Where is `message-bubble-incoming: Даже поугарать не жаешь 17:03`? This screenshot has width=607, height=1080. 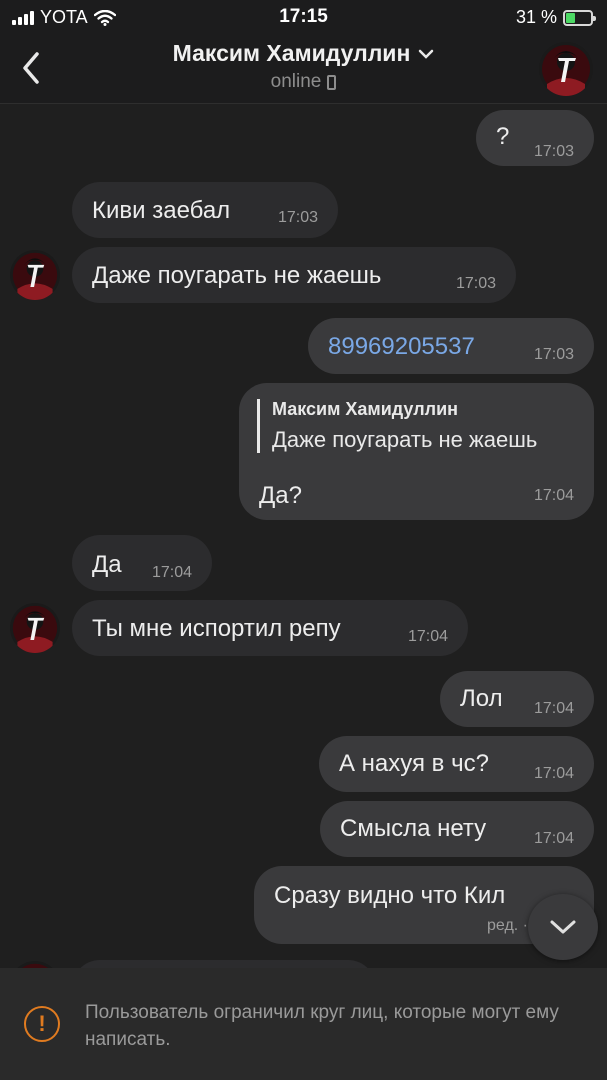
message-bubble-incoming: Даже поугарать не жаешь 17:03 is located at coordinates (294, 275).